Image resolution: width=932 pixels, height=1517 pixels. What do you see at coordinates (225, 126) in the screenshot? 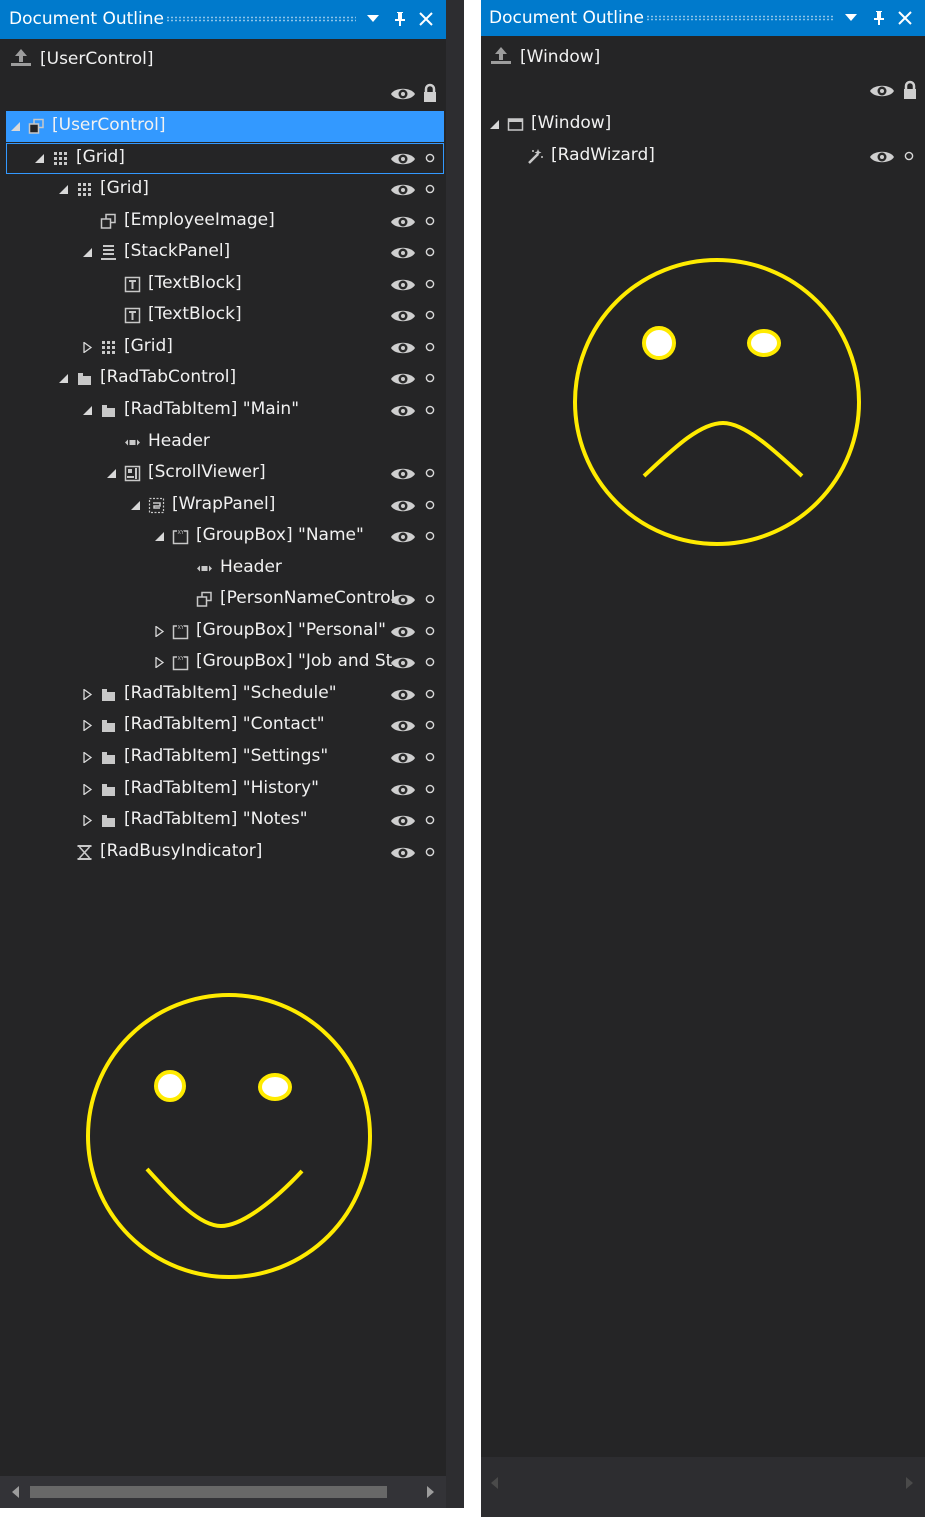
I see `tree-row: [UserControl]` at bounding box center [225, 126].